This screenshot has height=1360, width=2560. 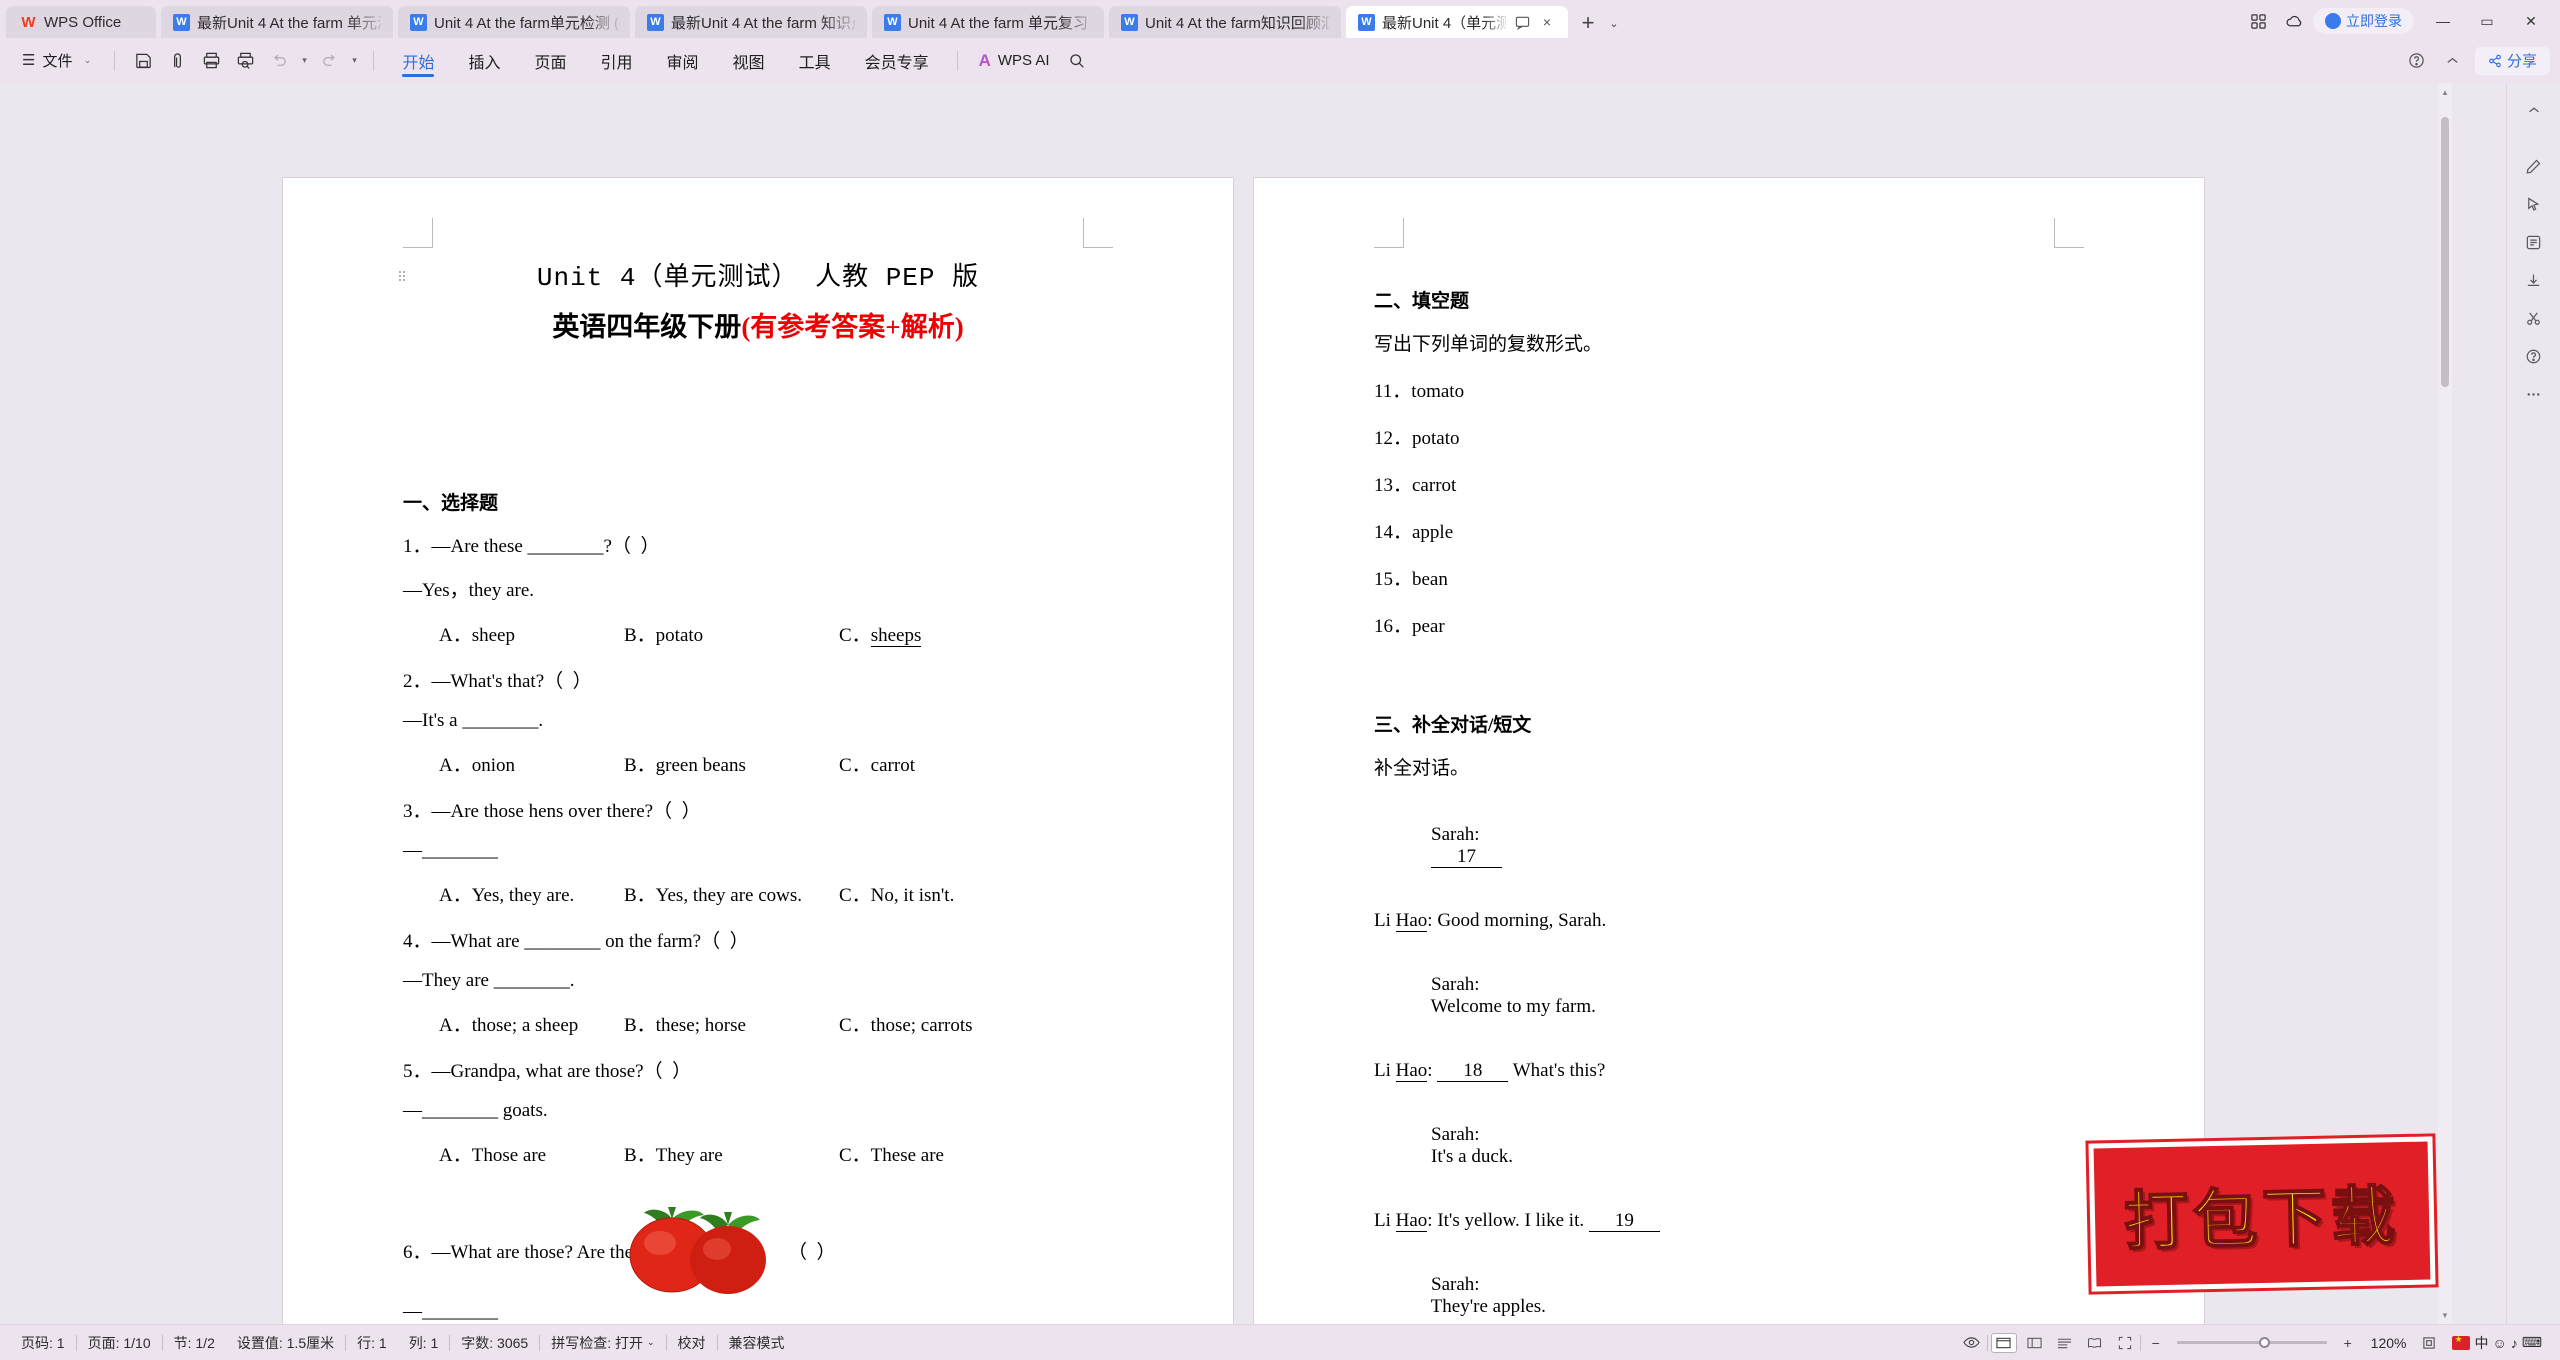 What do you see at coordinates (2258, 21) in the screenshot?
I see `app-grid-icon` at bounding box center [2258, 21].